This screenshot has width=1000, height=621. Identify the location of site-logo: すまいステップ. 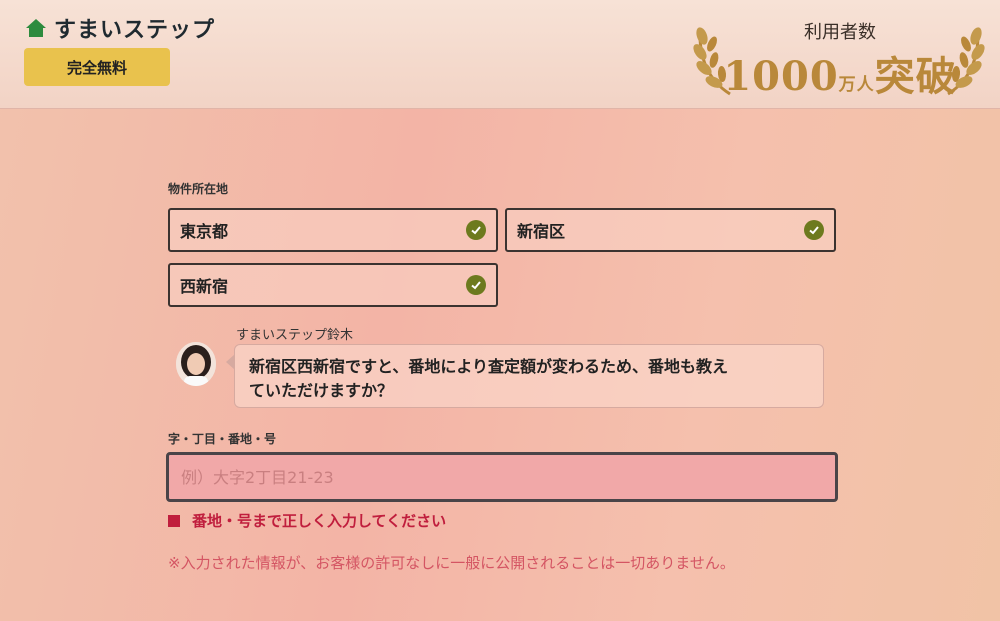
(119, 28).